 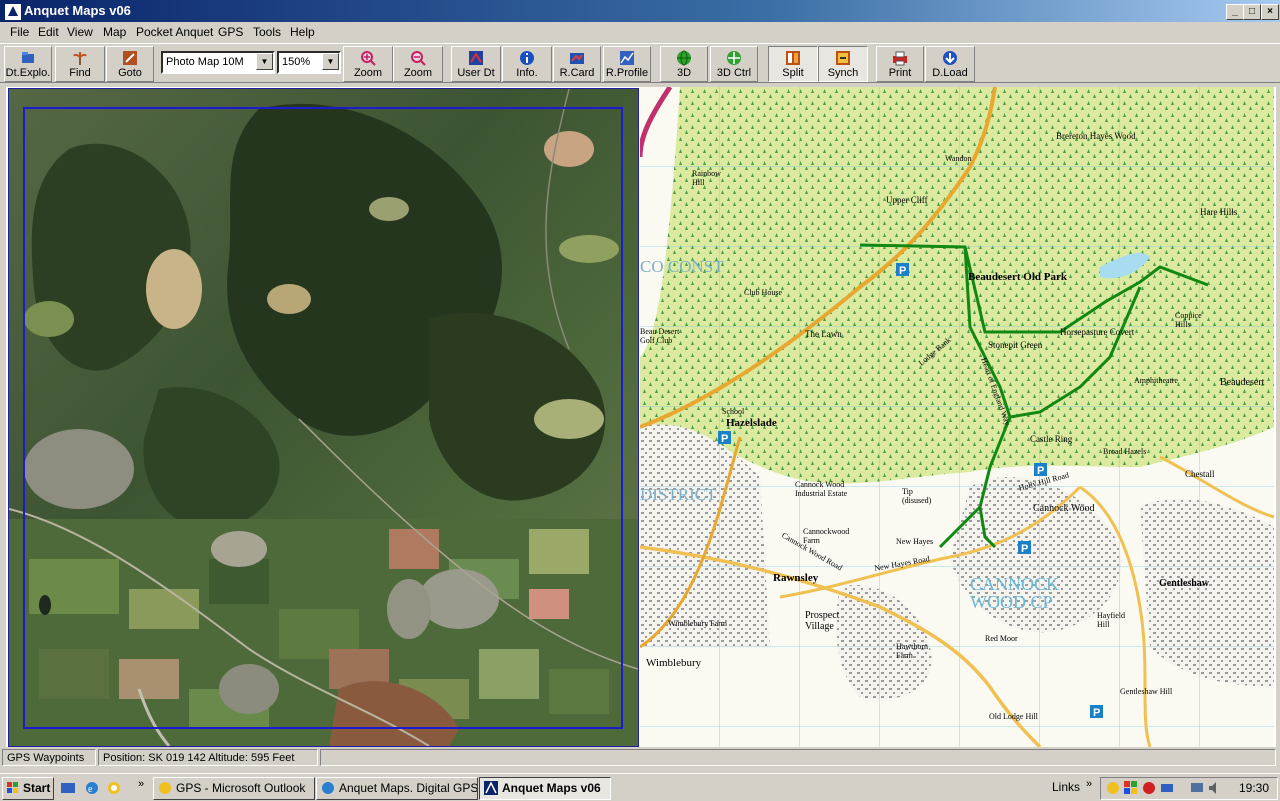 I want to click on download-button: D.Load, so click(x=950, y=64).